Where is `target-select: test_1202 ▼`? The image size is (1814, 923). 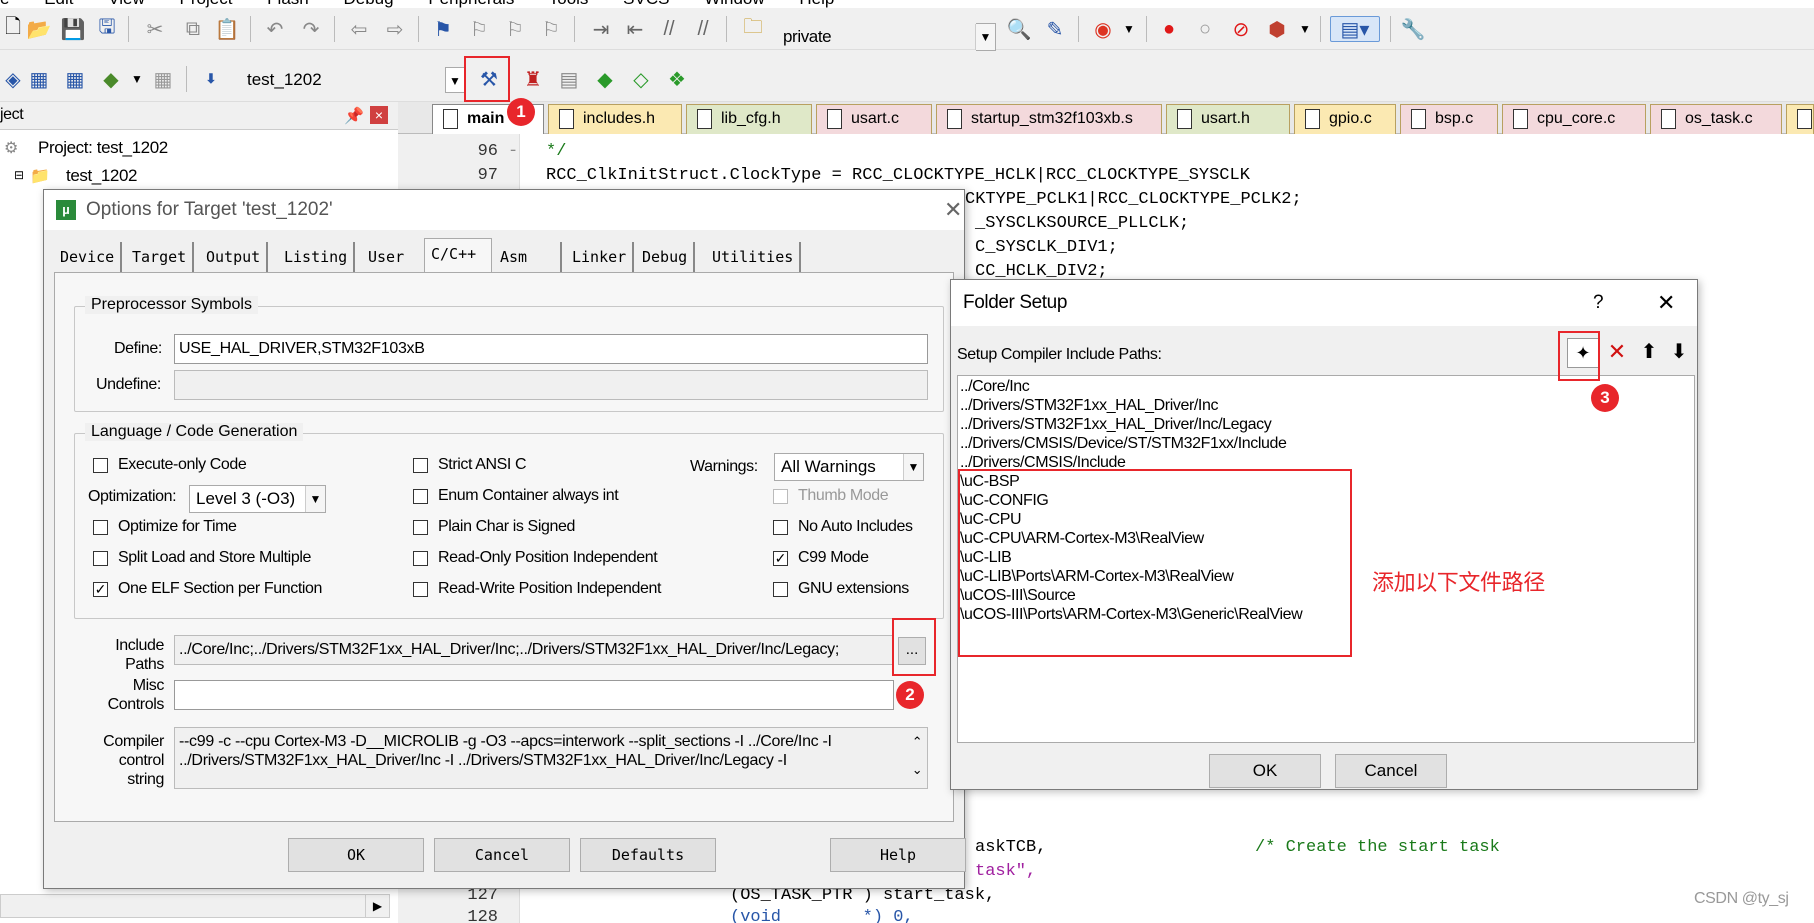
target-select: test_1202 ▼ is located at coordinates (353, 80).